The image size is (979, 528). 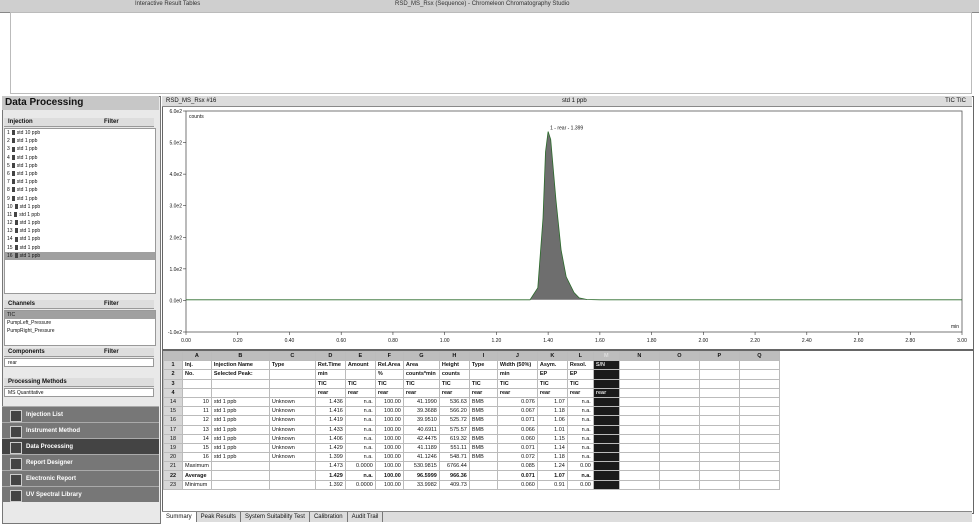 What do you see at coordinates (454, 457) in the screenshot?
I see `table-cell: 548.71` at bounding box center [454, 457].